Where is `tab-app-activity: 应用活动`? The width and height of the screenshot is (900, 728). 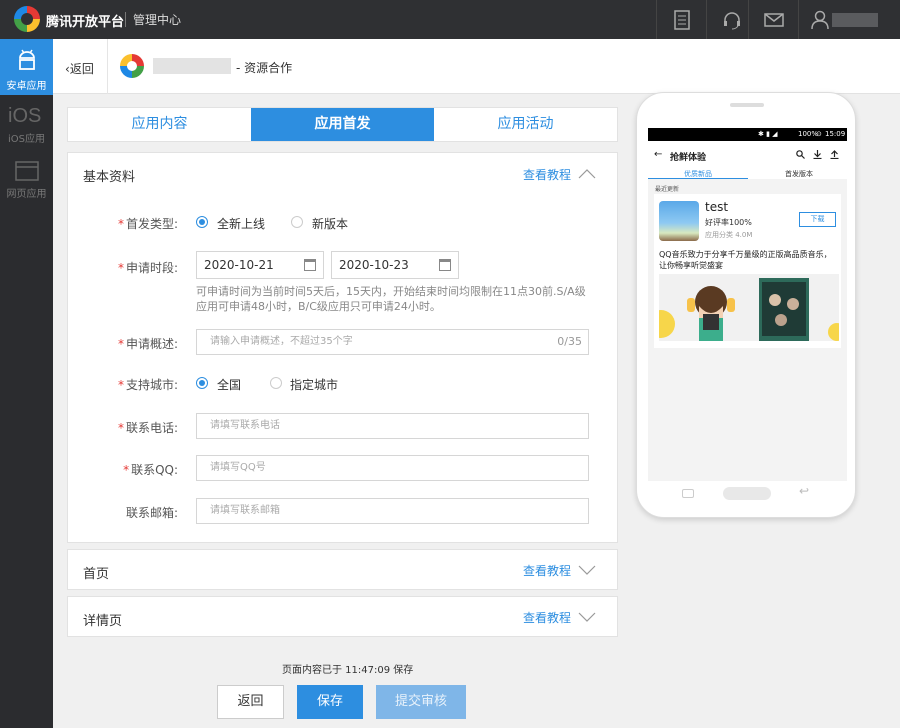 tab-app-activity: 应用活动 is located at coordinates (525, 124).